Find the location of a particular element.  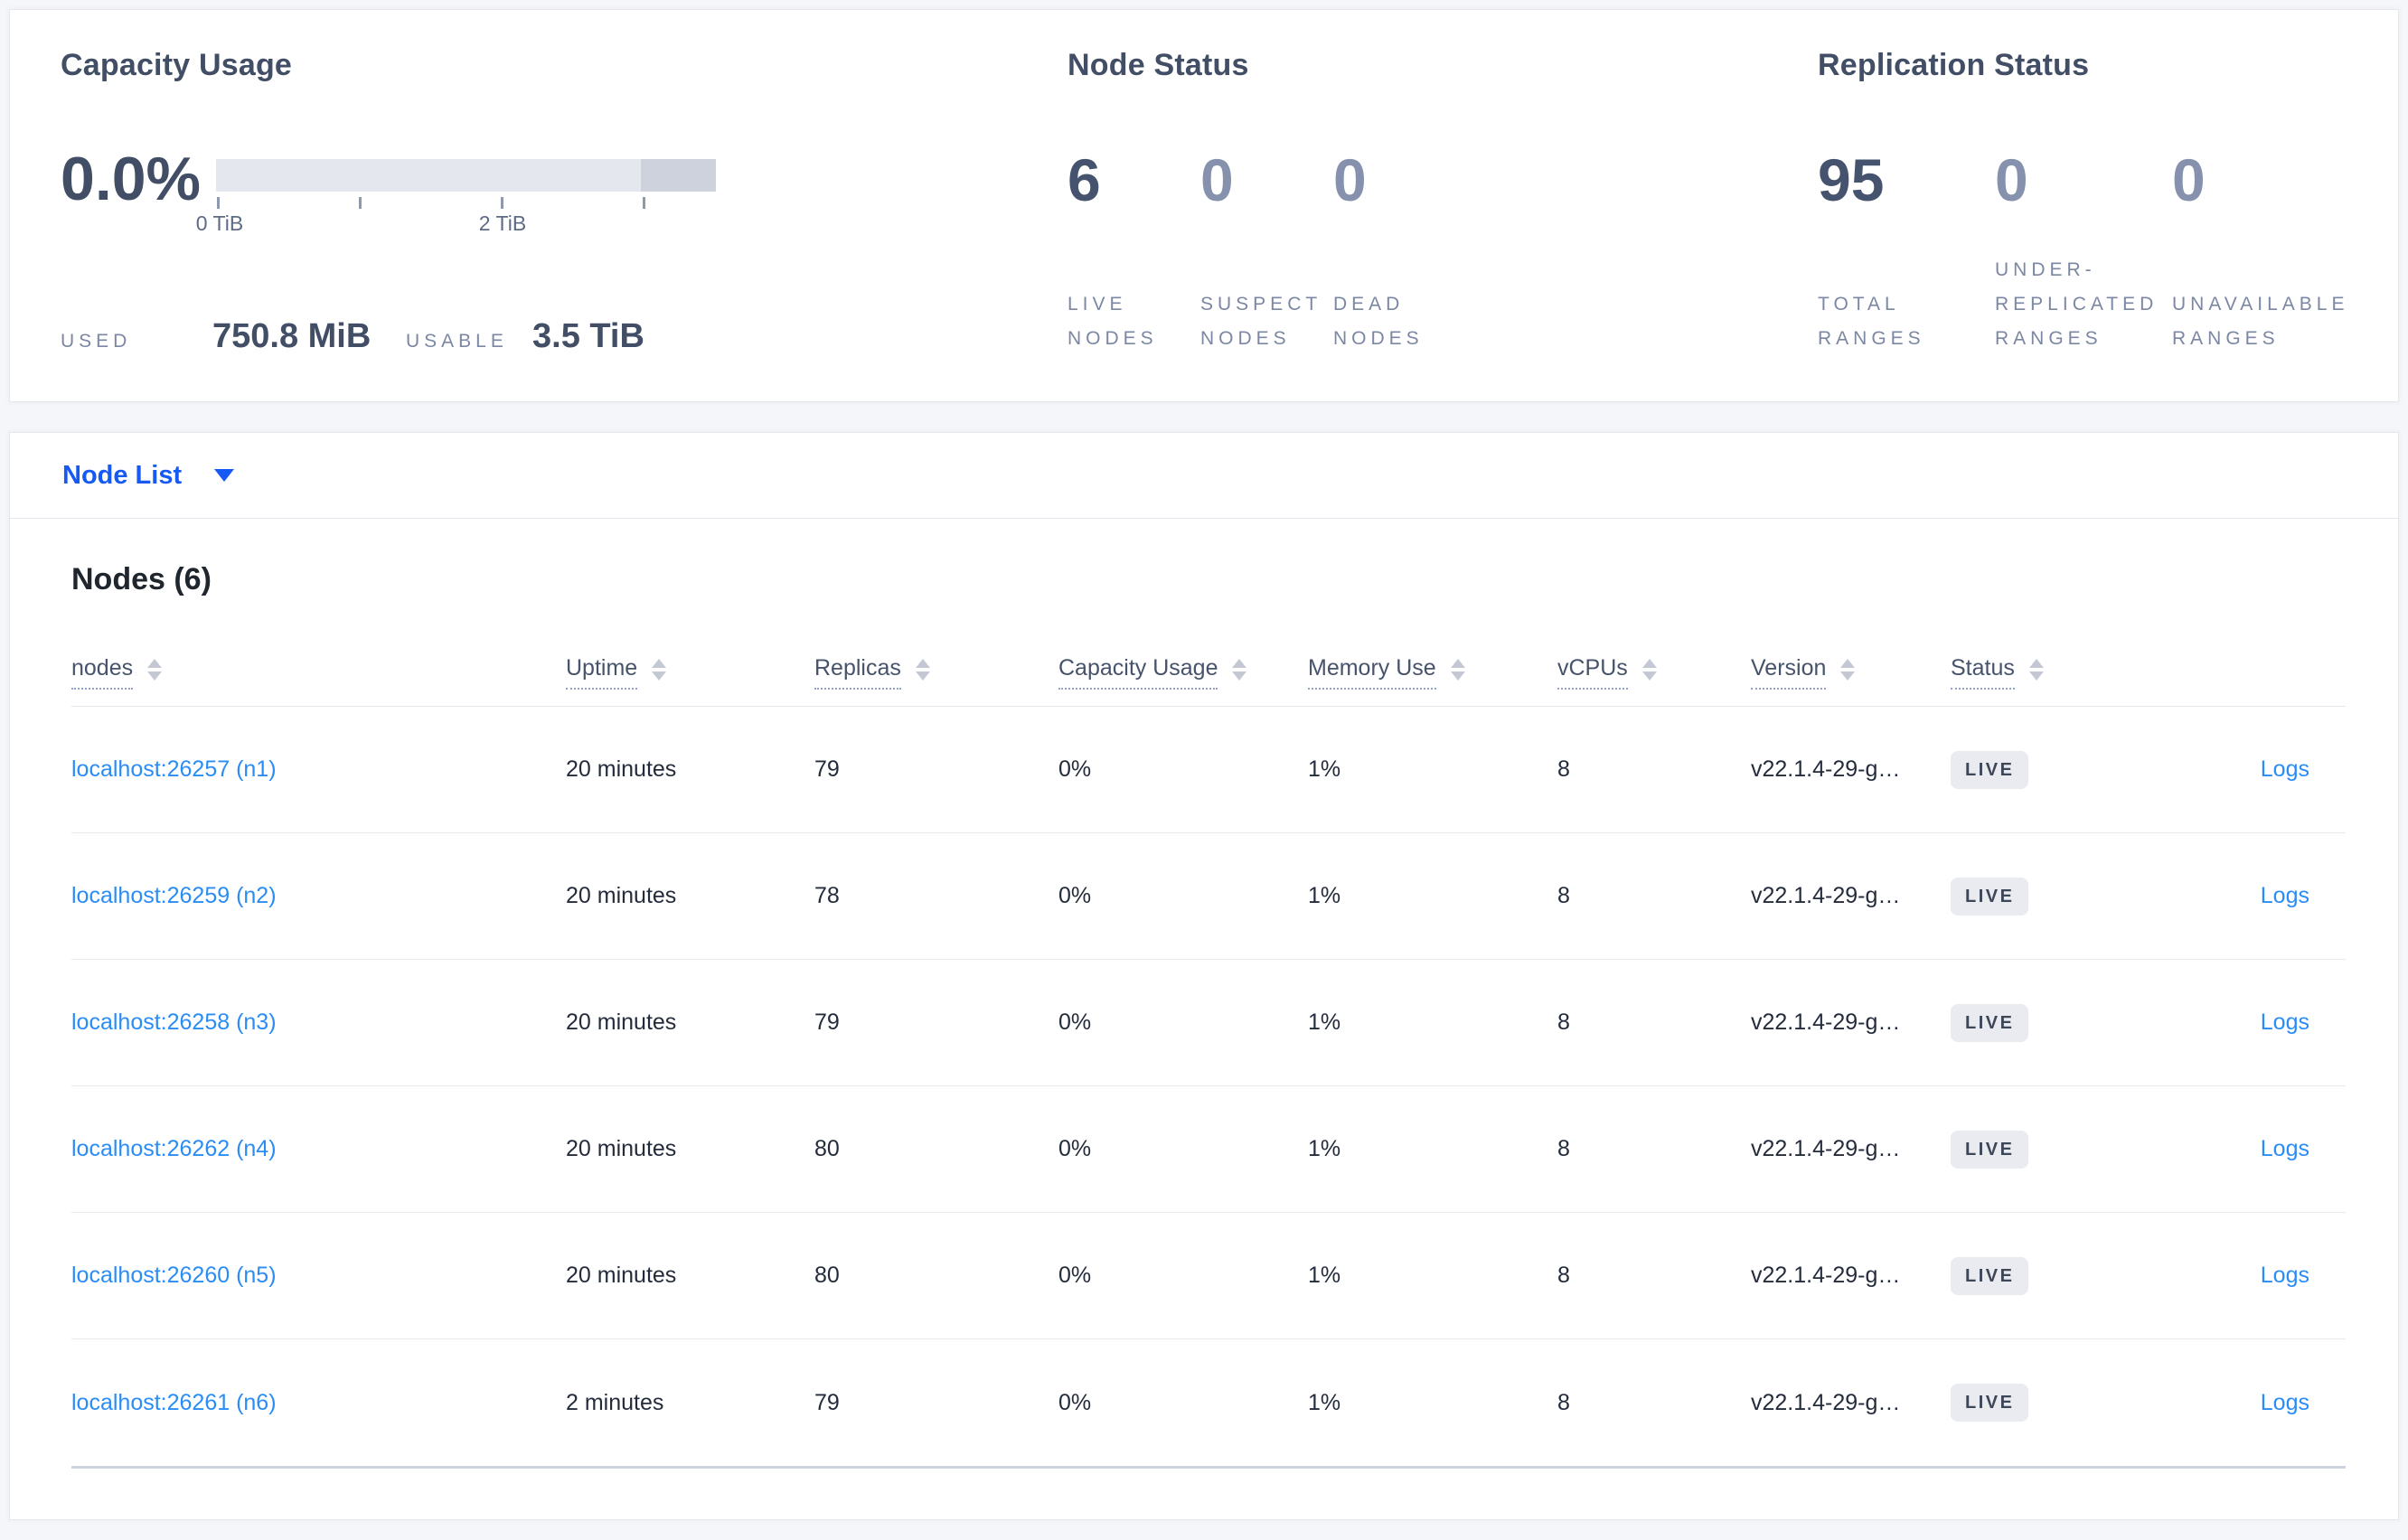

column-header-label: Version is located at coordinates (1789, 672).